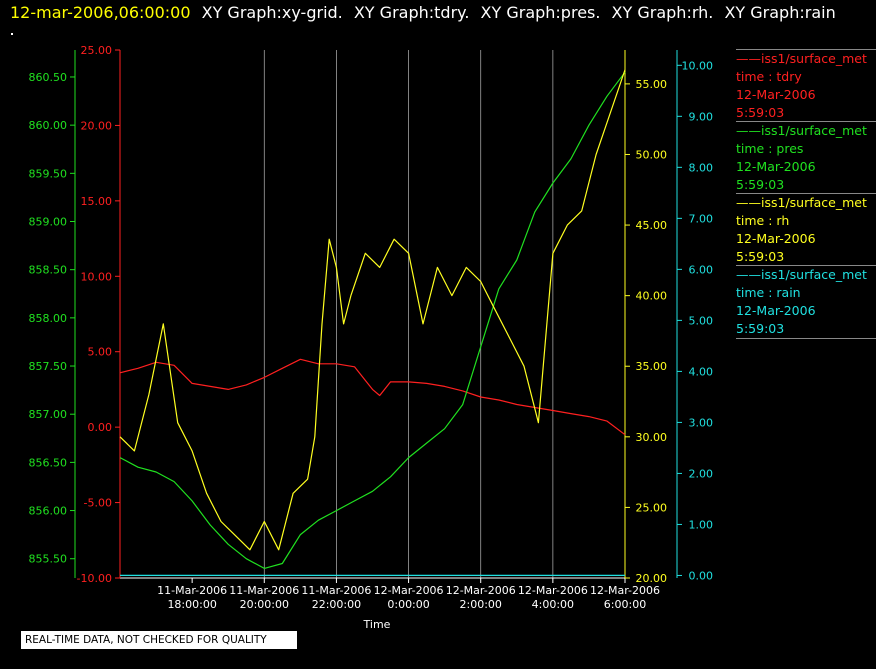 The width and height of the screenshot is (876, 669). I want to click on pres-tick-label: 860.50, so click(48, 77).